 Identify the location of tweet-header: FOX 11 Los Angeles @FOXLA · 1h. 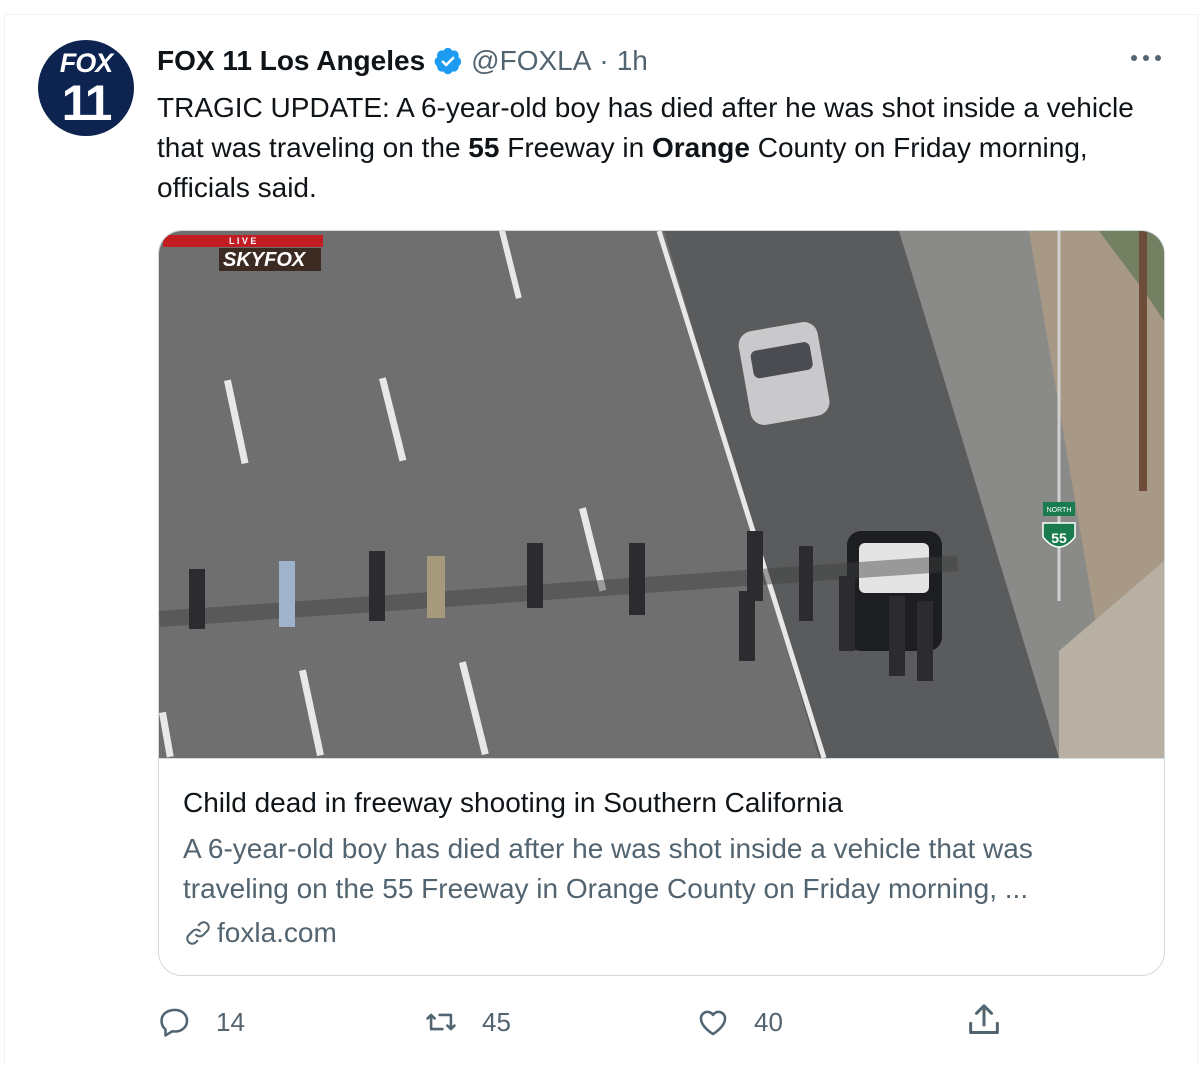
(402, 61).